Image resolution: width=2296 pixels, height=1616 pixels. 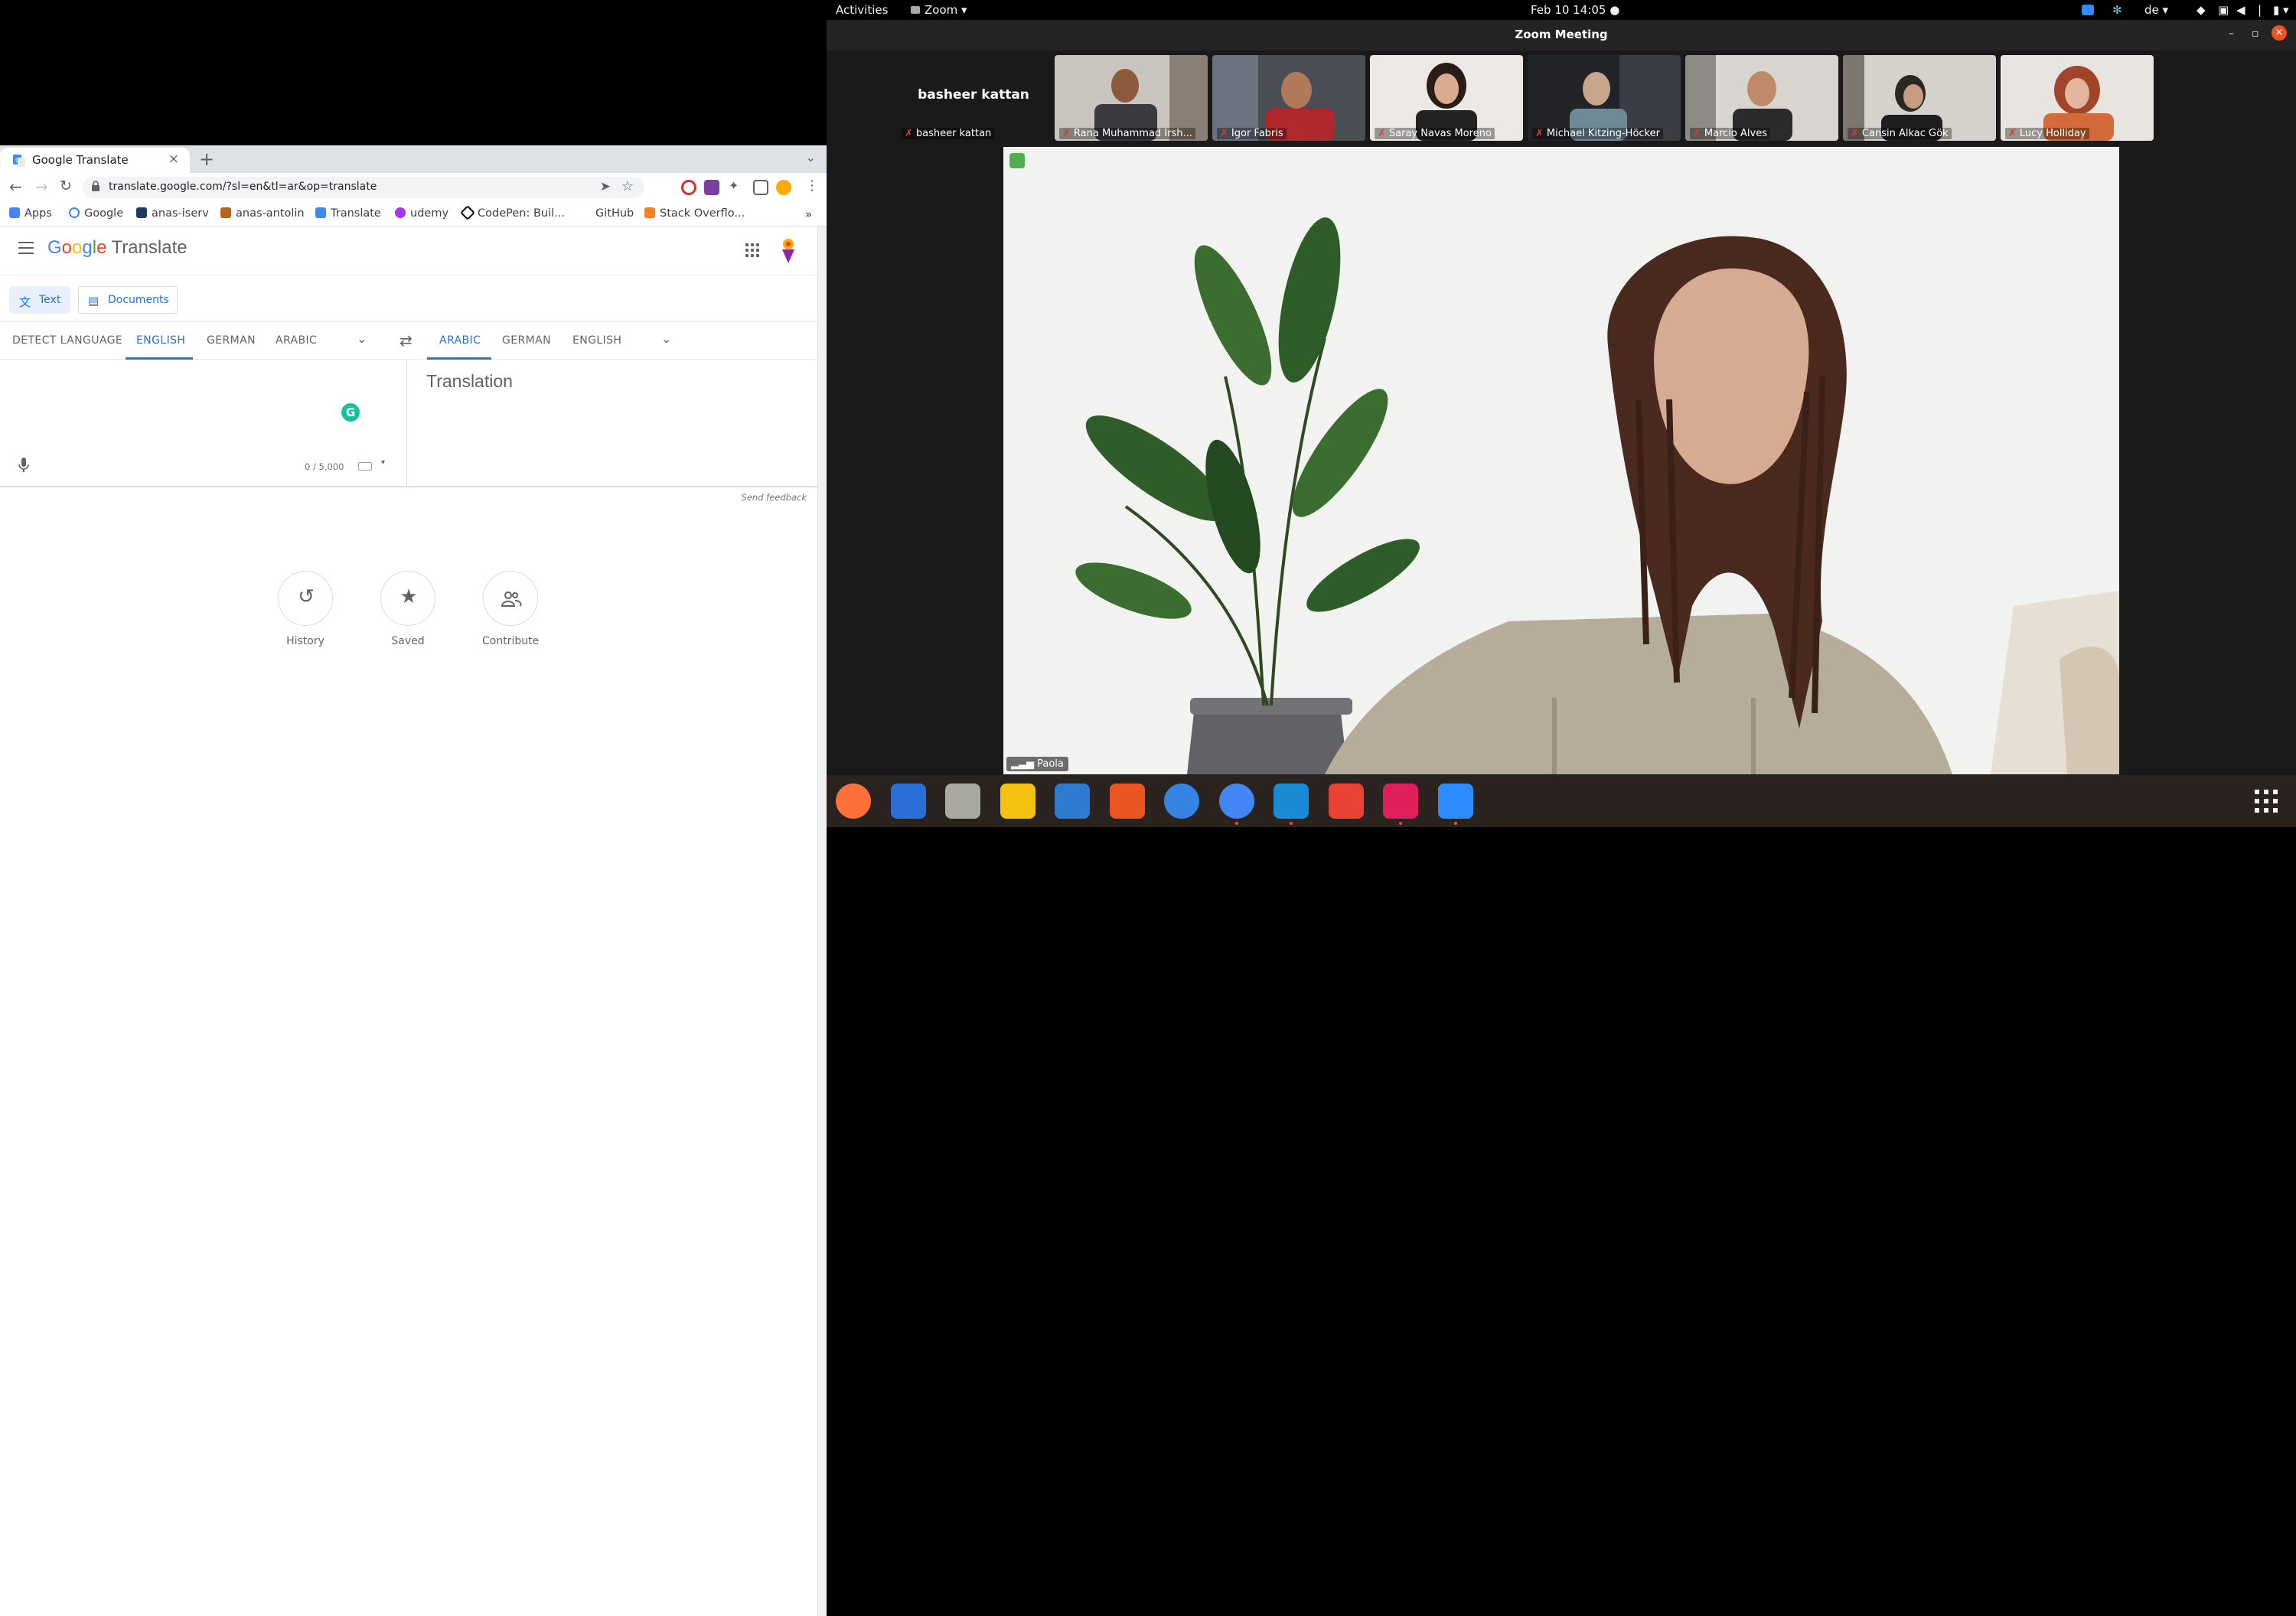 What do you see at coordinates (736, 186) in the screenshot?
I see `extensions-puzzle-icon: ✦` at bounding box center [736, 186].